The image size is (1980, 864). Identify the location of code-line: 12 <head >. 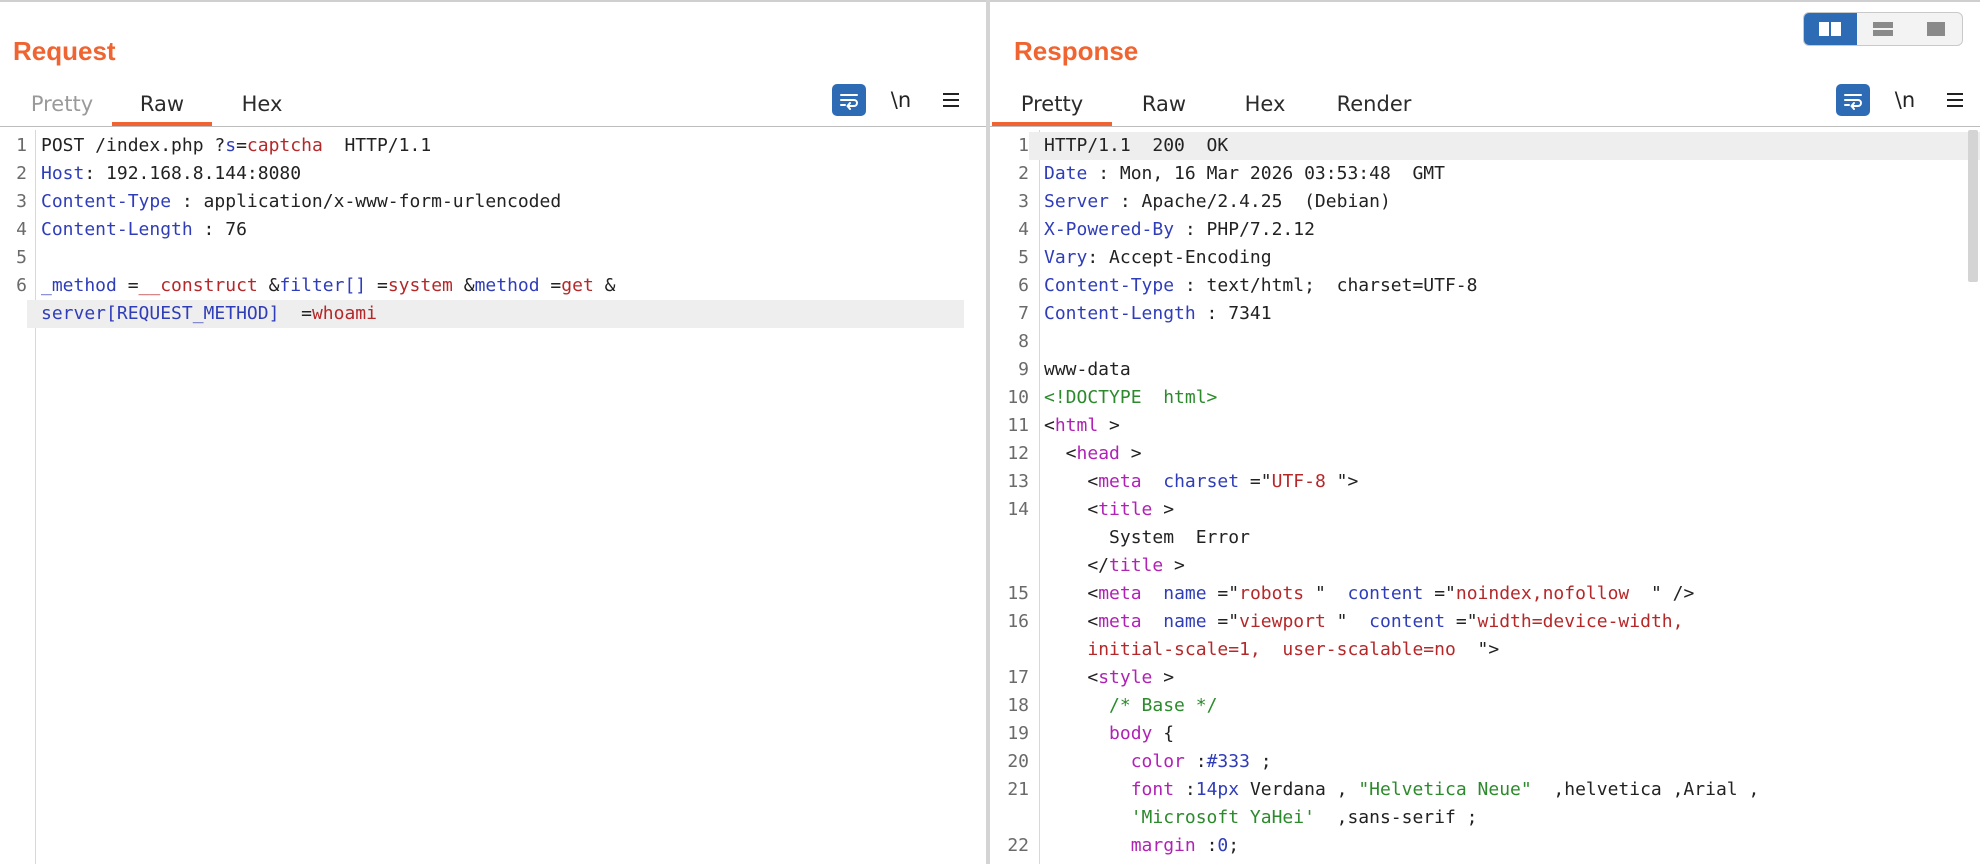
(1485, 454).